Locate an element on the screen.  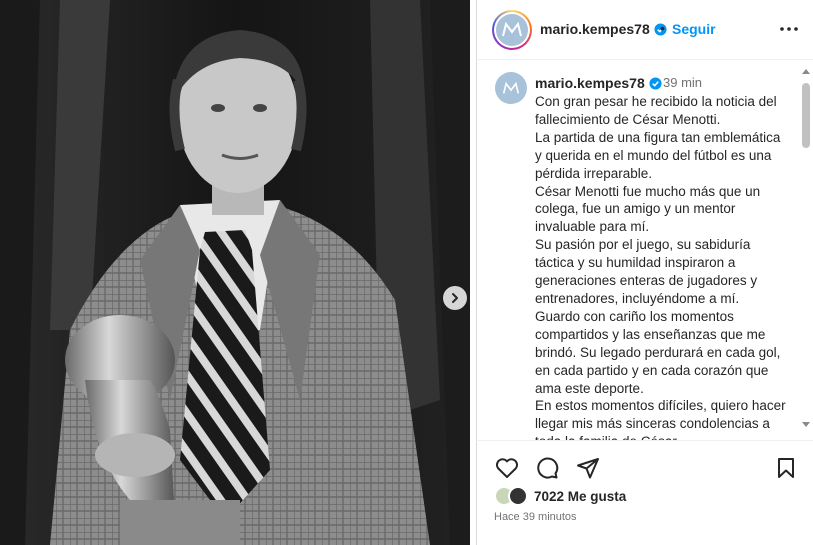
header-username: mario.kempes78 is located at coordinates (603, 29).